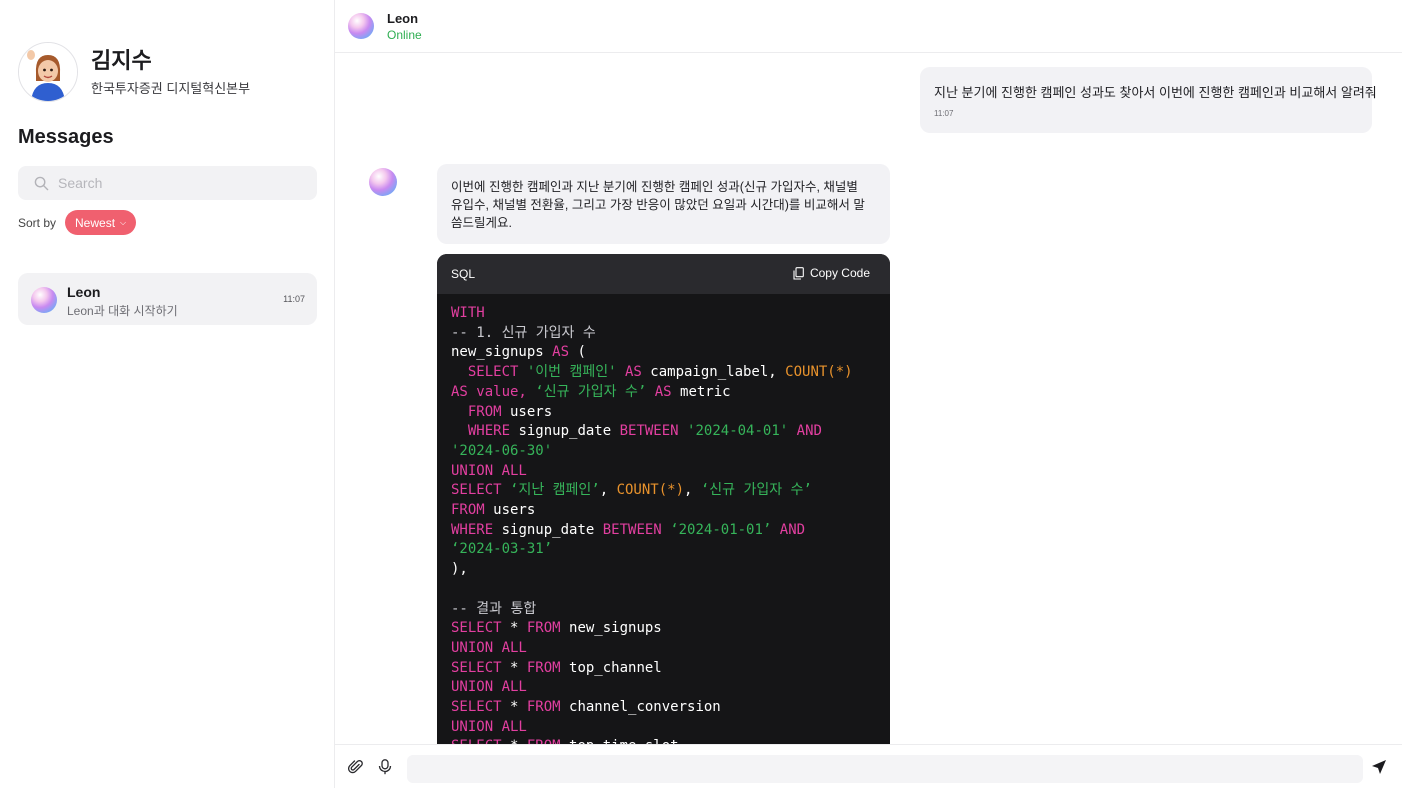  Describe the element at coordinates (171, 88) in the screenshot. I see `profile-organization: 한국투자증권 디지털혁신본부` at that location.